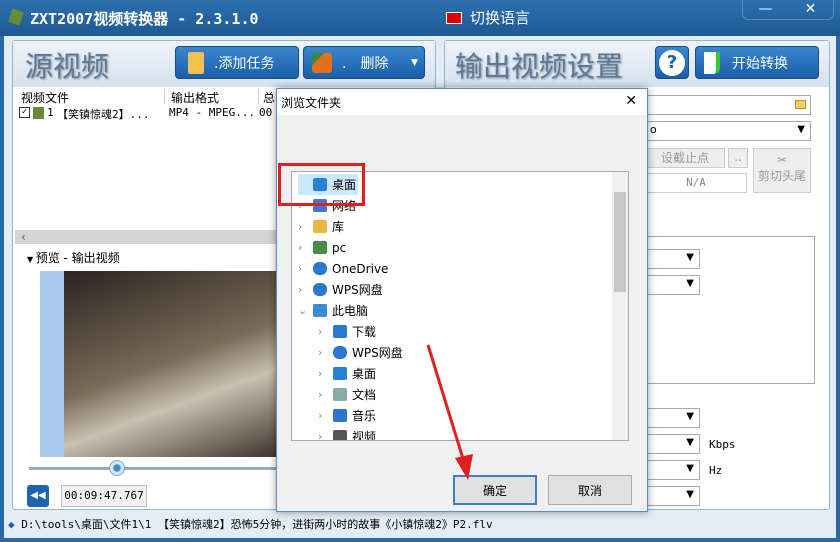 This screenshot has height=542, width=840. I want to click on annotation-arrow, so click(449, 412).